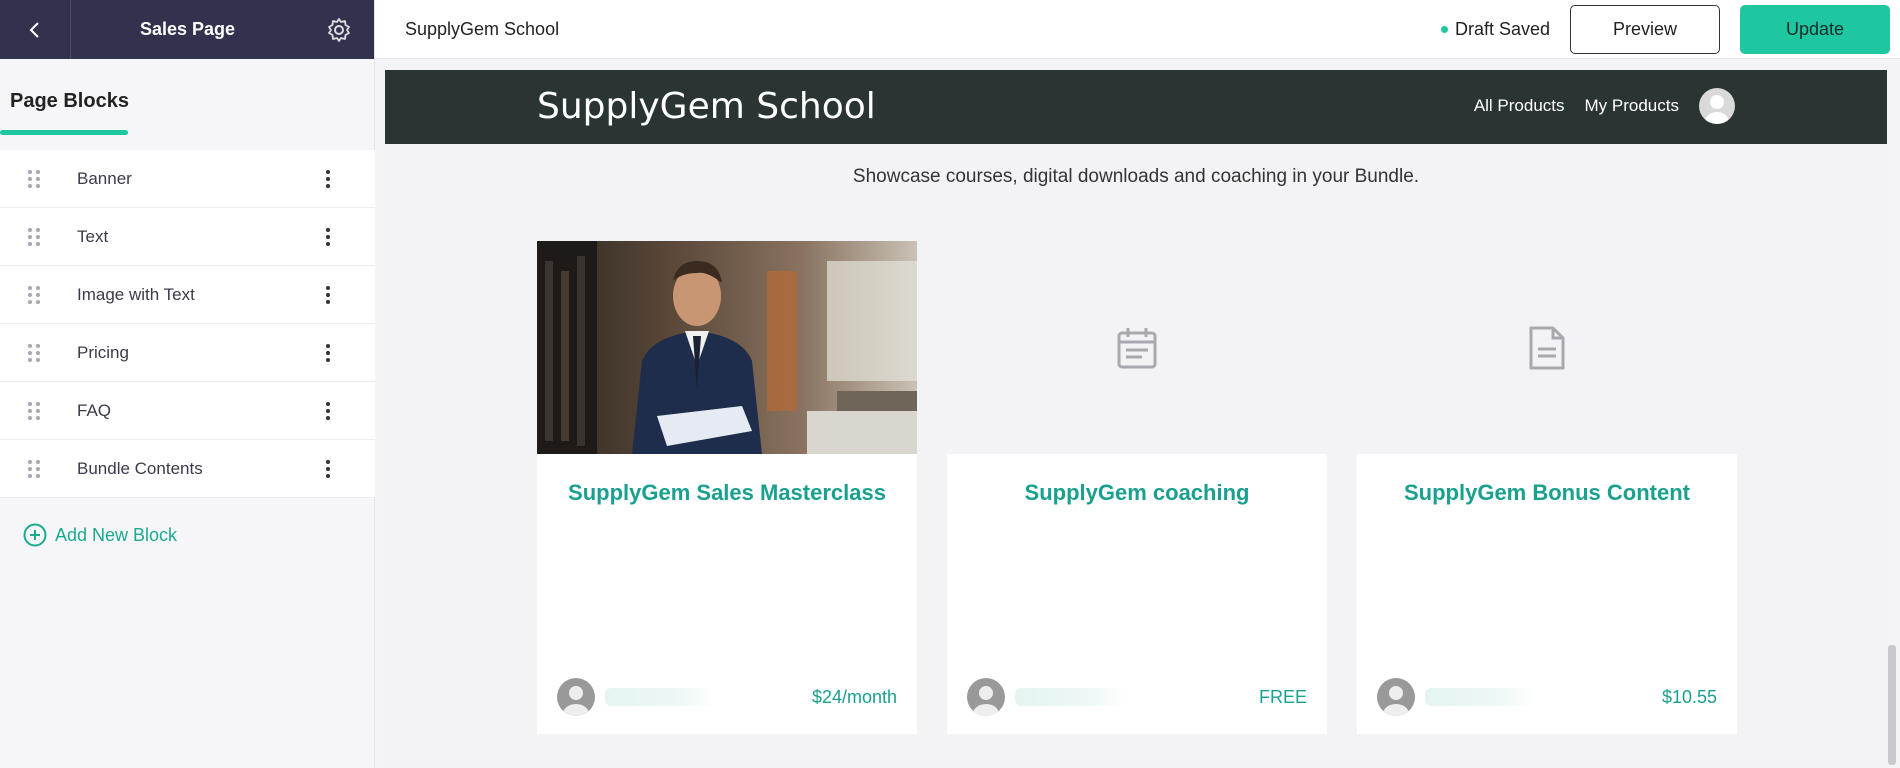 The image size is (1900, 768). Describe the element at coordinates (1137, 480) in the screenshot. I see `product-title: SupplyGem coaching` at that location.